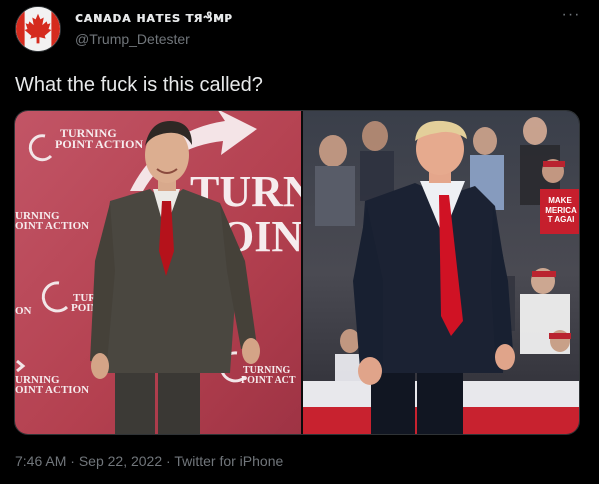 This screenshot has height=484, width=599. What do you see at coordinates (228, 461) in the screenshot?
I see `tweet-source: Twitter for iPhone` at bounding box center [228, 461].